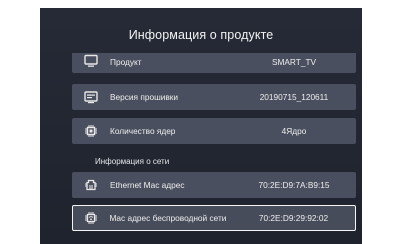 This screenshot has width=412, height=244. What do you see at coordinates (126, 62) in the screenshot?
I see `row-label: Продукт` at bounding box center [126, 62].